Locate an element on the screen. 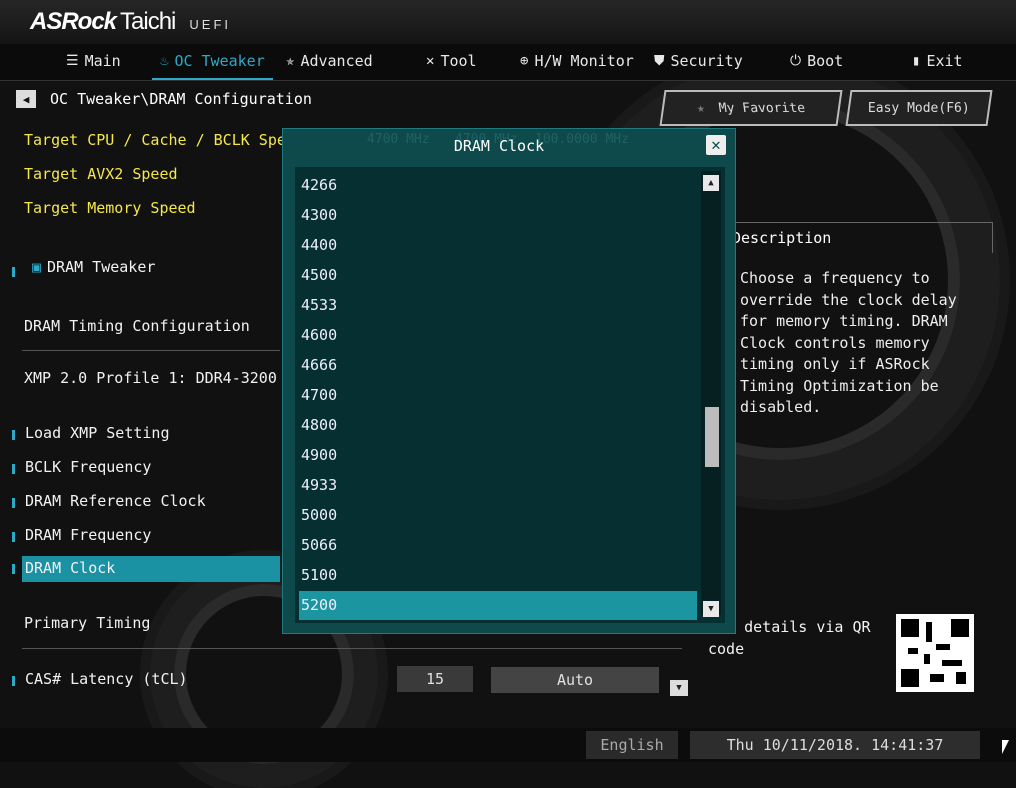 The height and width of the screenshot is (788, 1016). mouse-cursor-icon is located at coordinates (1005, 747).